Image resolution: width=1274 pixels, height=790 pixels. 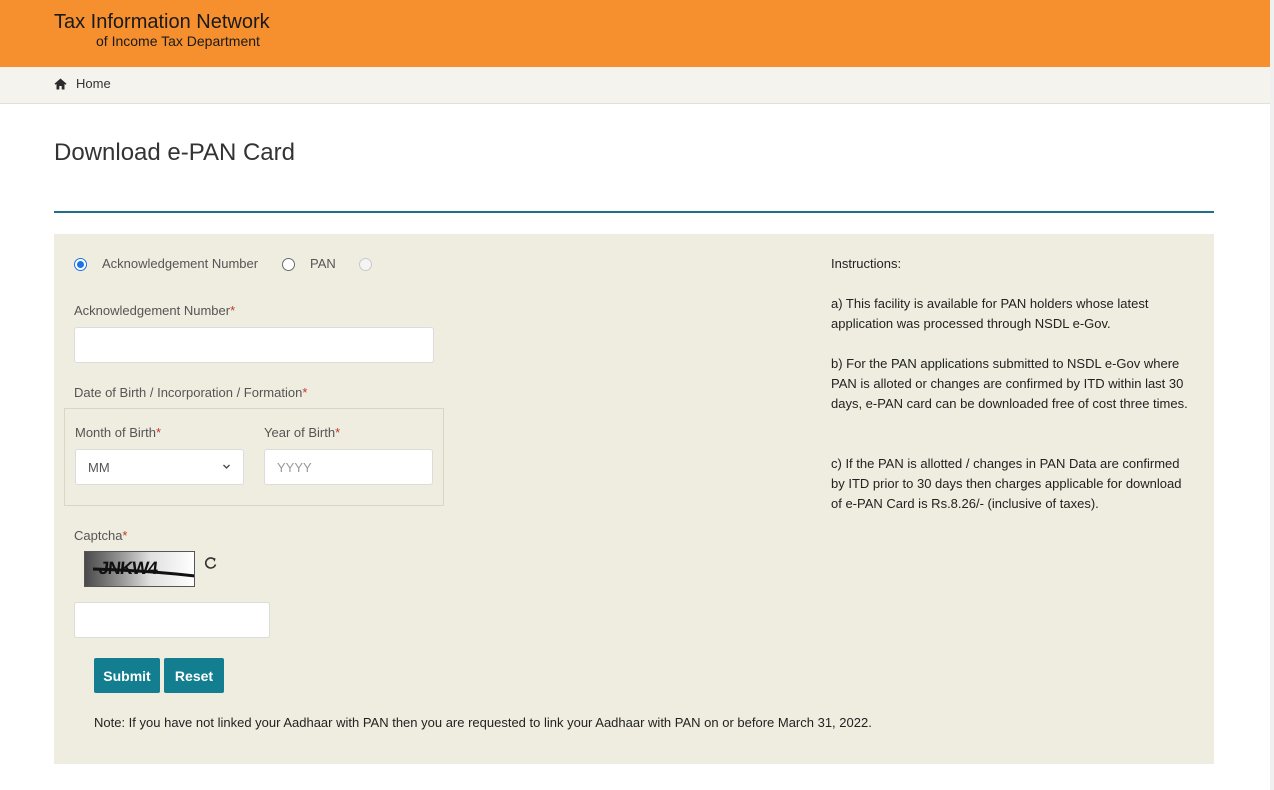 I want to click on month-label: Month of Birth*, so click(x=118, y=433).